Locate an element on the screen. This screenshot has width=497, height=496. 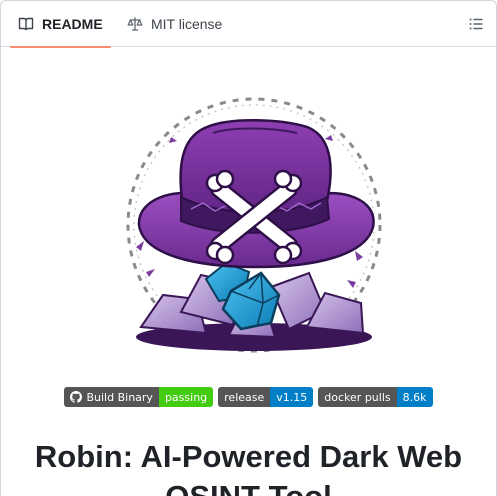
docker-pulls-badge: docker pulls 8.6k is located at coordinates (375, 397).